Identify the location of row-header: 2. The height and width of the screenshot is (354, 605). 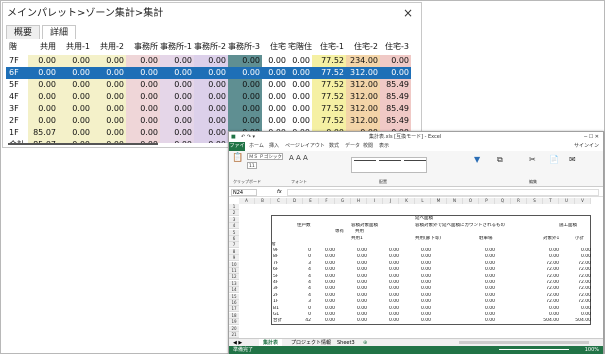
(234, 213).